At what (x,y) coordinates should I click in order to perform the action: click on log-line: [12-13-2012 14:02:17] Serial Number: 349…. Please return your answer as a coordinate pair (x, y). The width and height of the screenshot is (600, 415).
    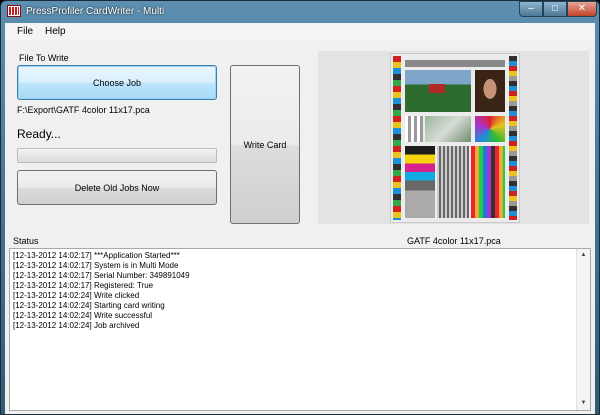
    Looking at the image, I should click on (101, 275).